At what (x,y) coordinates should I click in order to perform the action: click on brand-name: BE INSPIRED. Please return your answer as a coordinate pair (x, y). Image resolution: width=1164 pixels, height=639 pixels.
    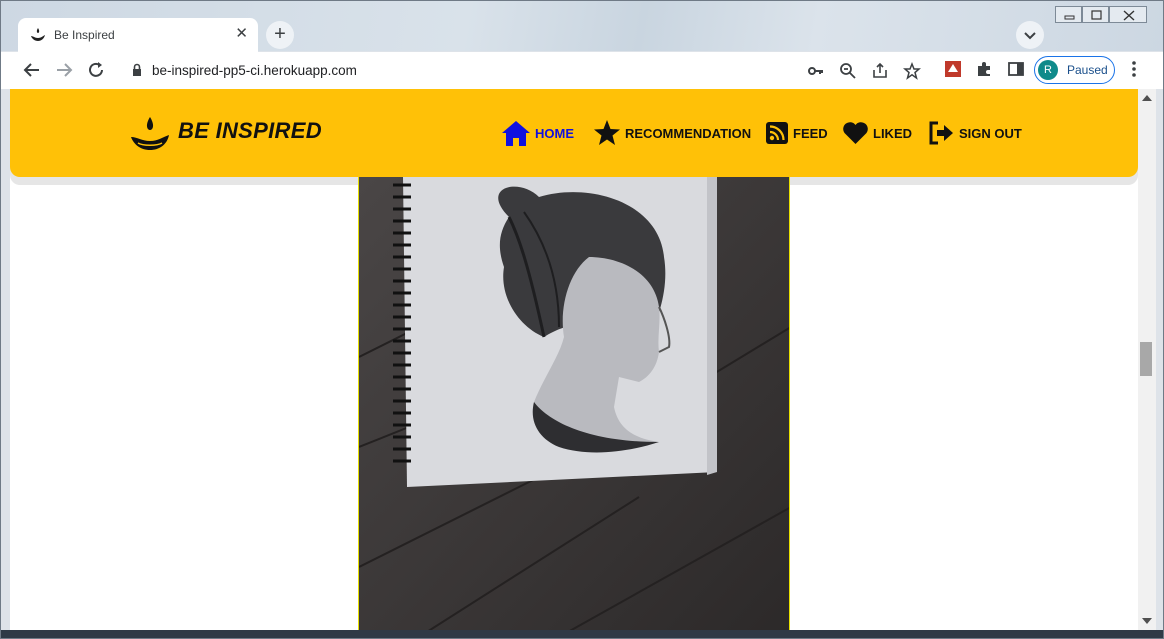
    Looking at the image, I should click on (250, 130).